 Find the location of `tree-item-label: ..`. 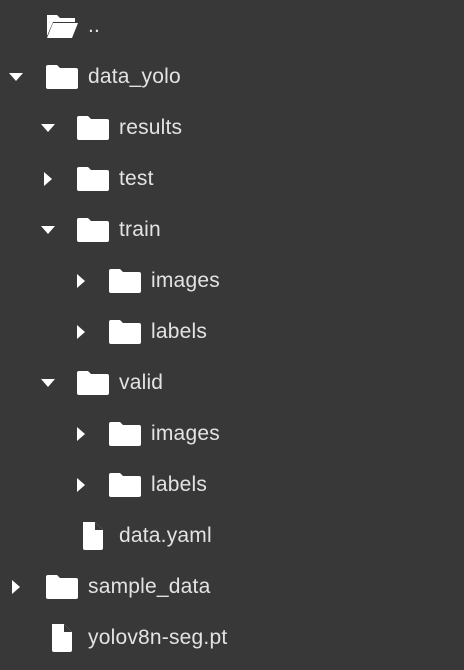

tree-item-label: .. is located at coordinates (94, 25).